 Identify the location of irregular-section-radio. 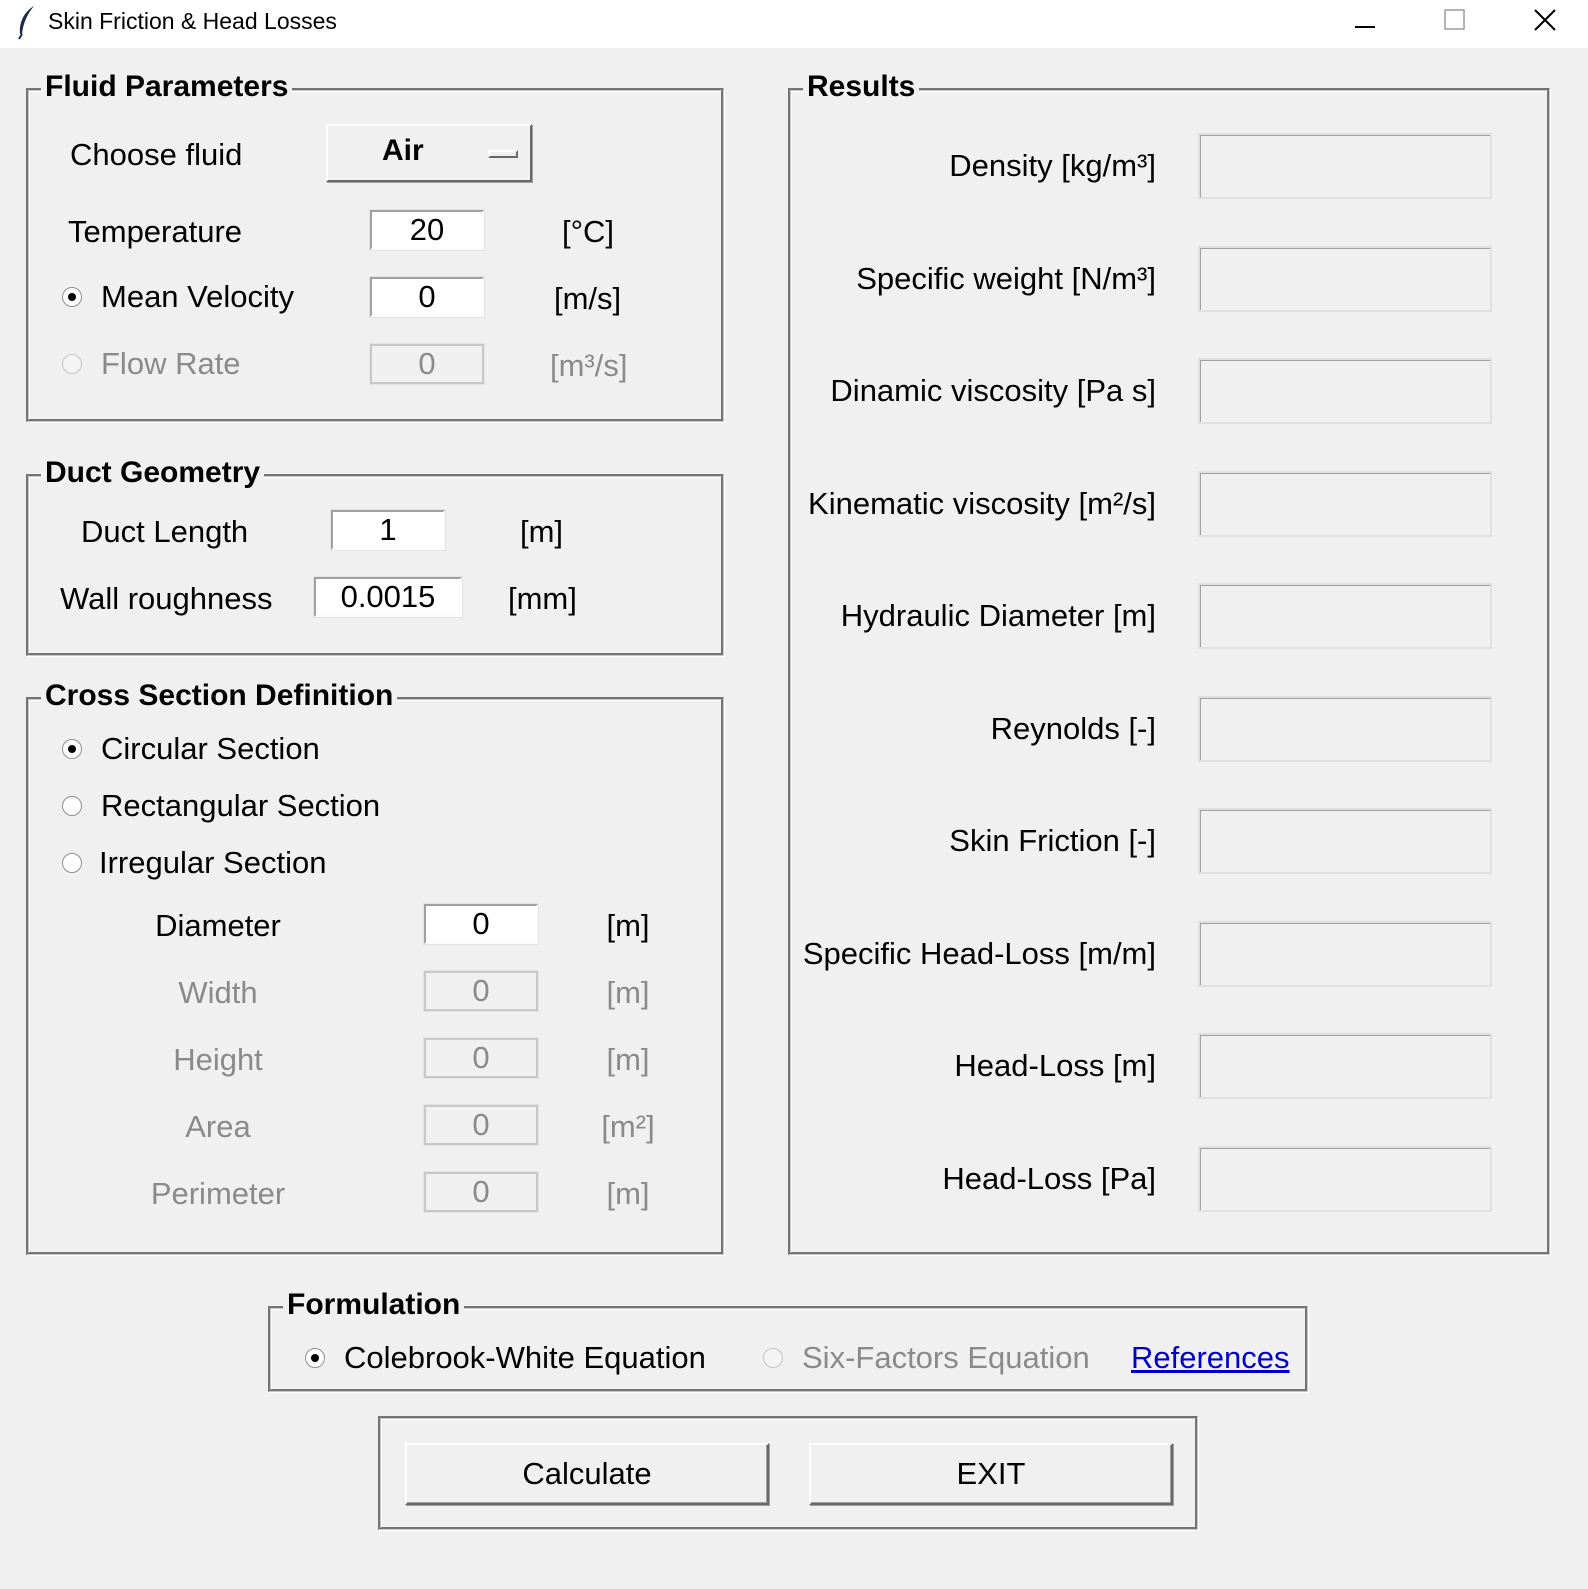
(72, 863).